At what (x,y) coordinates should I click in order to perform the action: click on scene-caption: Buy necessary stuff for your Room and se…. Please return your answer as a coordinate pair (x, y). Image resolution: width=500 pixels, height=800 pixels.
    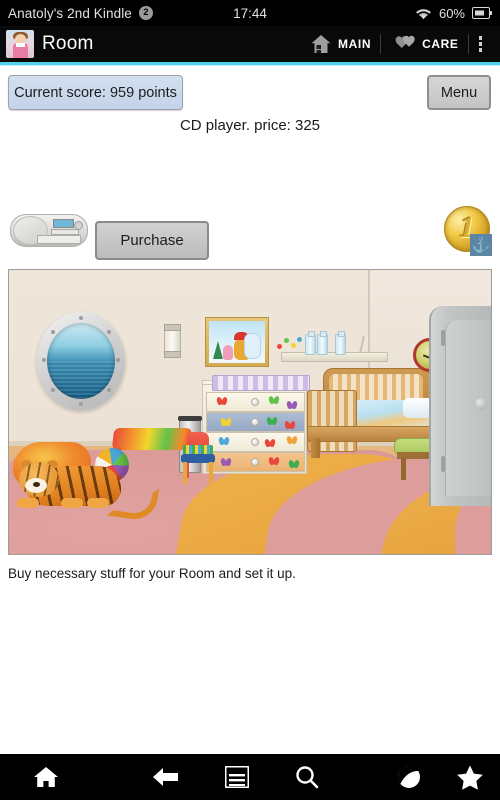
    Looking at the image, I should click on (152, 573).